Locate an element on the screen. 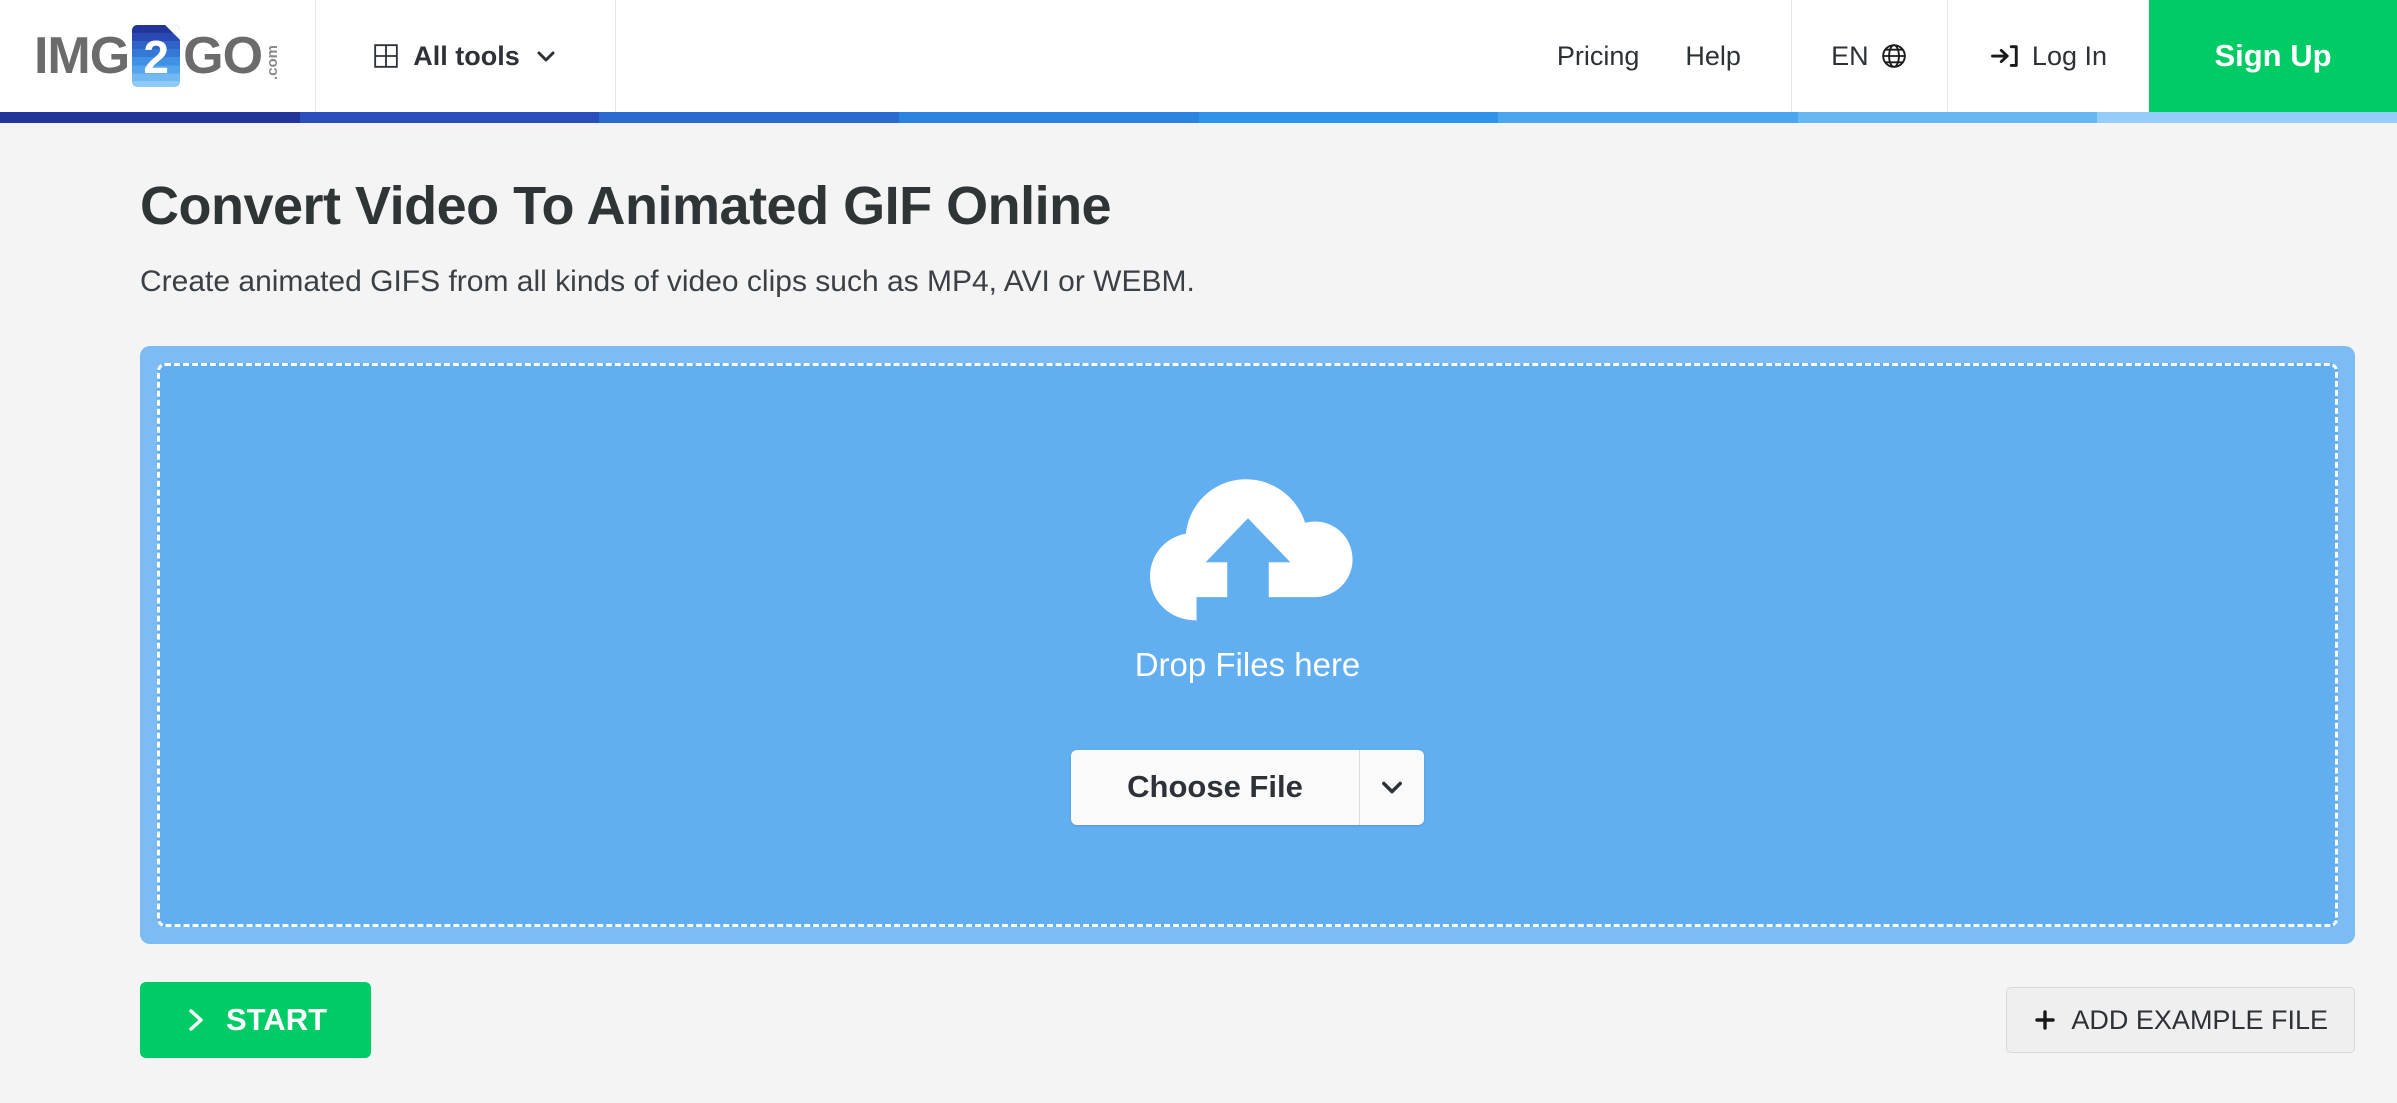 Image resolution: width=2397 pixels, height=1103 pixels. header-nav-links: Pricing Help is located at coordinates (1674, 56).